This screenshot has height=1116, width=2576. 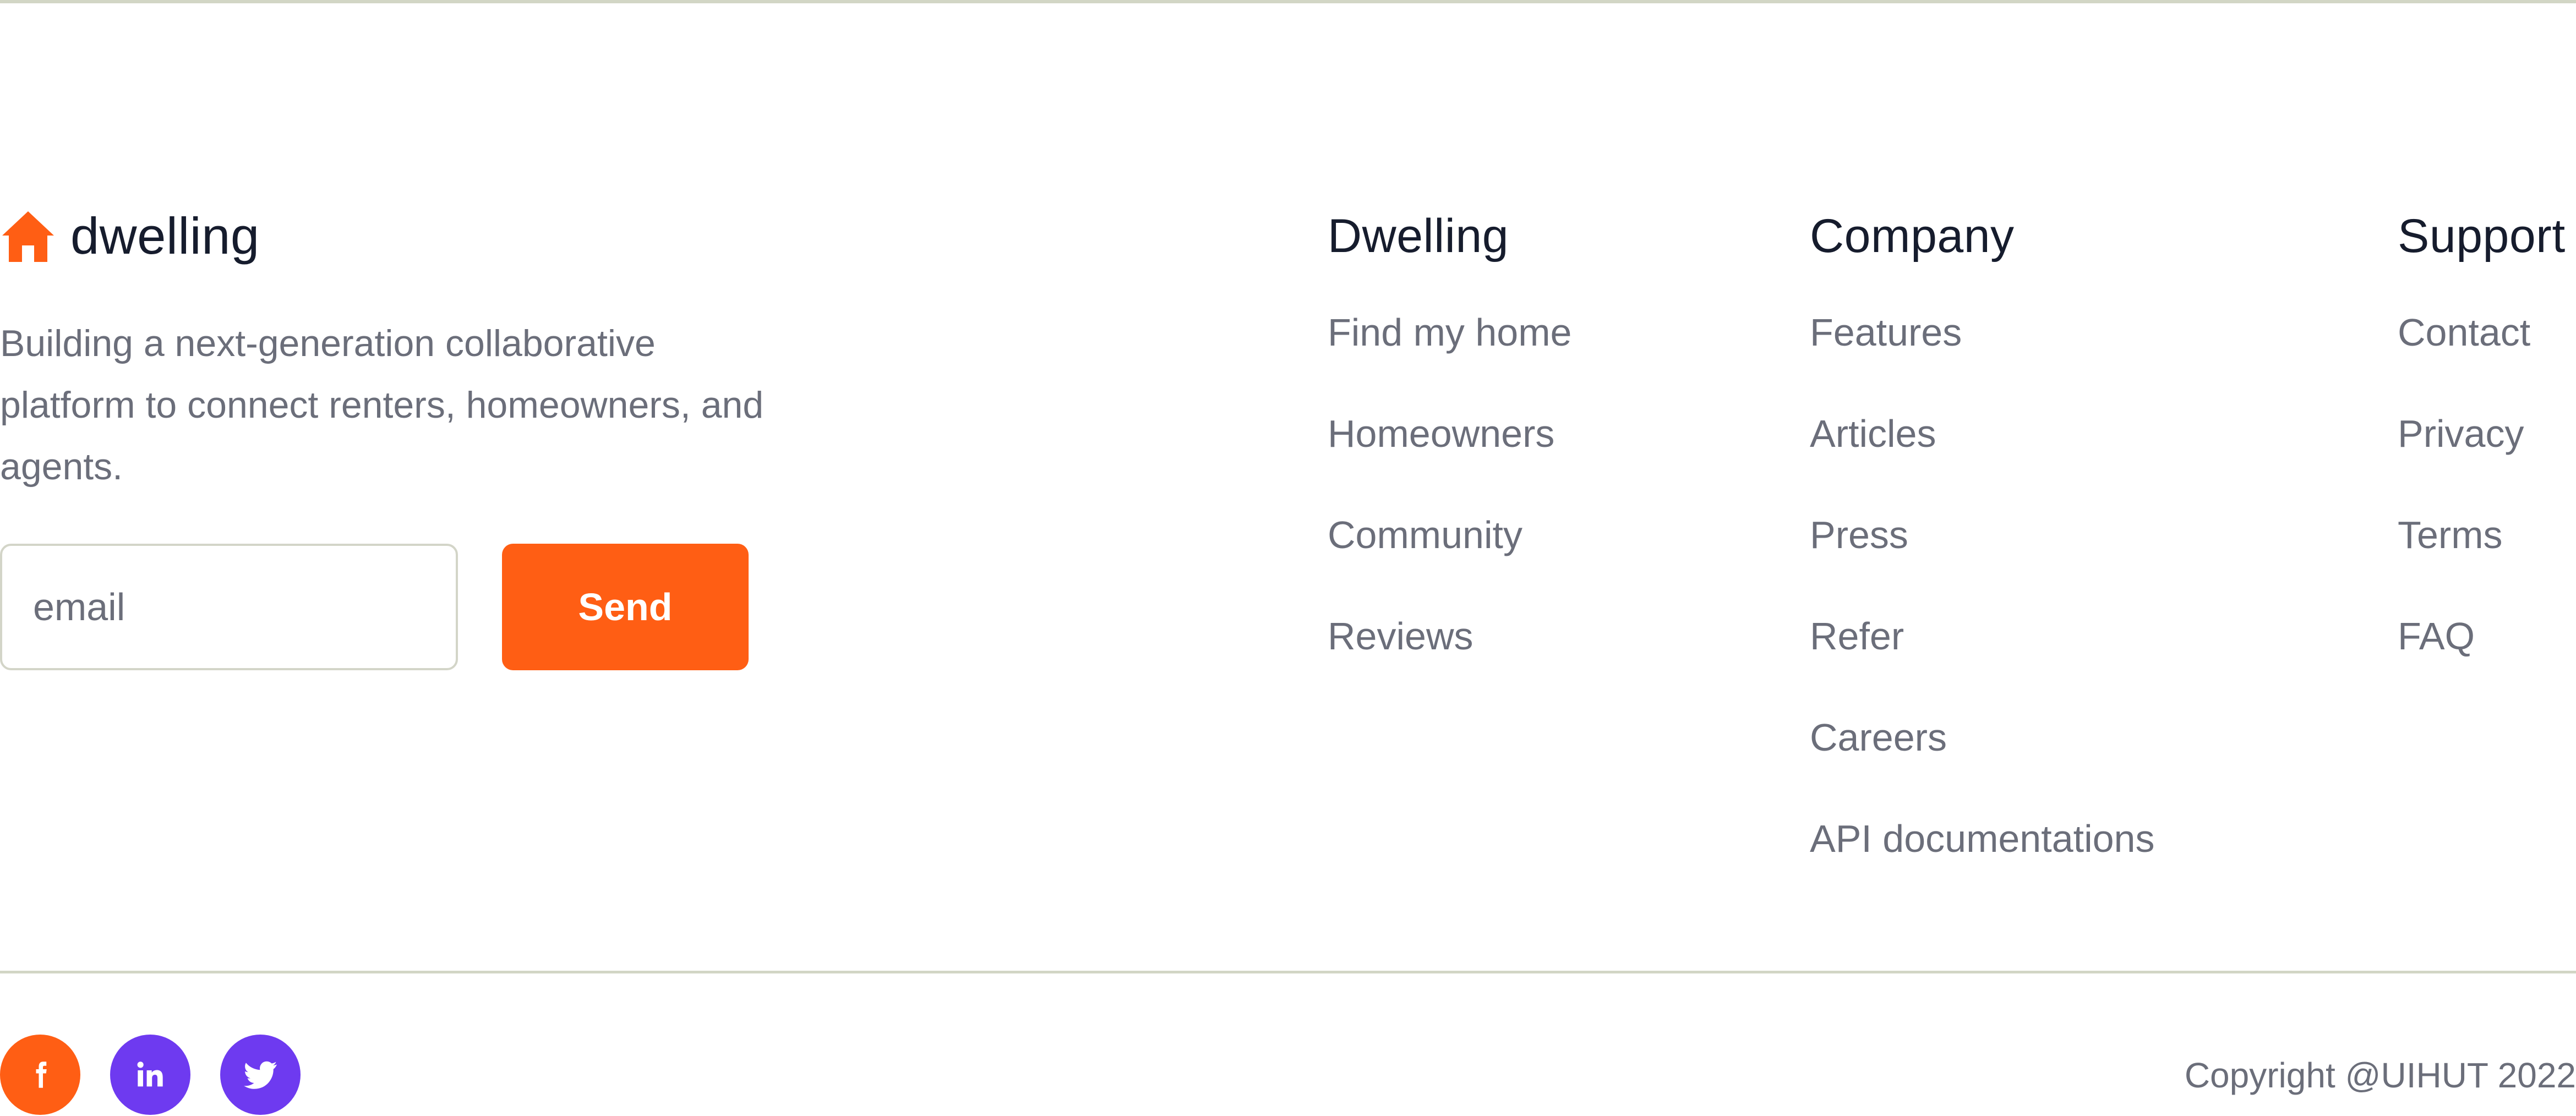 What do you see at coordinates (1401, 636) in the screenshot?
I see `footer-link-reviews: Reviews` at bounding box center [1401, 636].